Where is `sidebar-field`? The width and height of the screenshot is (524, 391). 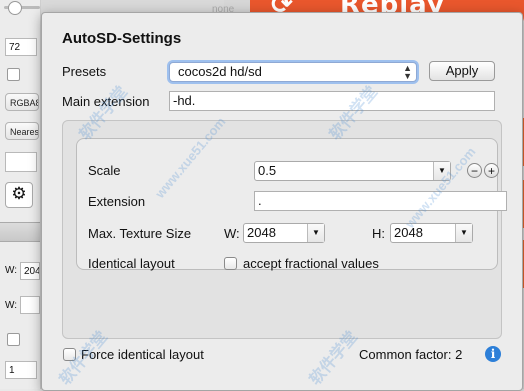
sidebar-field is located at coordinates (21, 162).